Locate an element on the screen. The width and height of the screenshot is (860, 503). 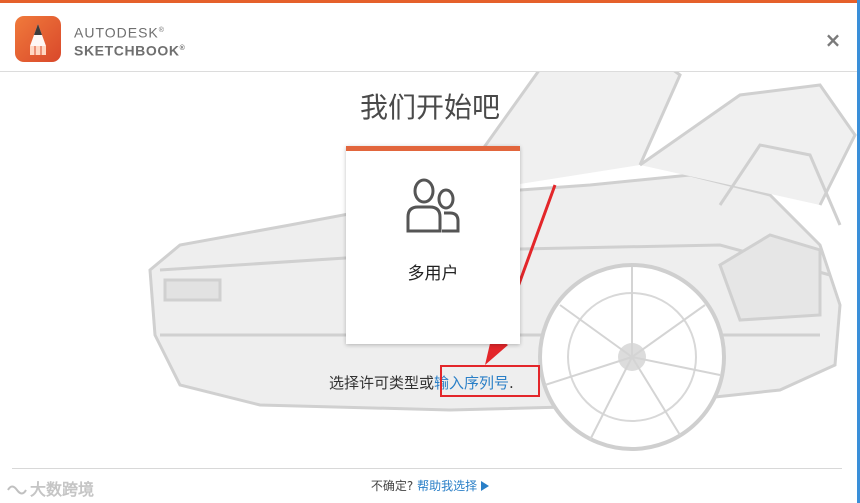
watermark: 大数跨境 is located at coordinates (50, 488).